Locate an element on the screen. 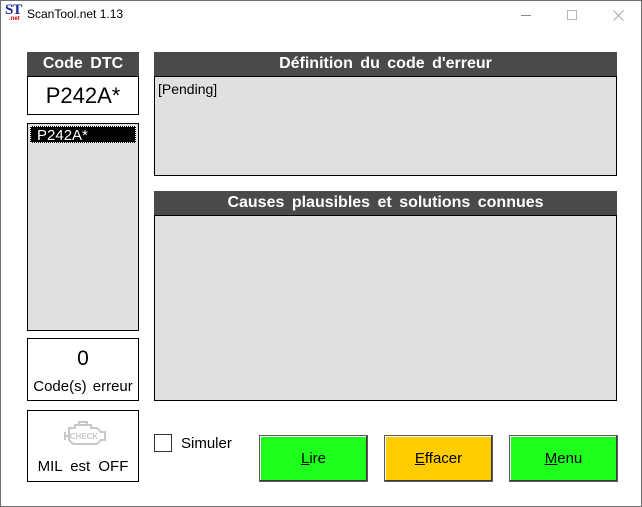 The height and width of the screenshot is (507, 642). current-code-display: P242A* is located at coordinates (83, 95).